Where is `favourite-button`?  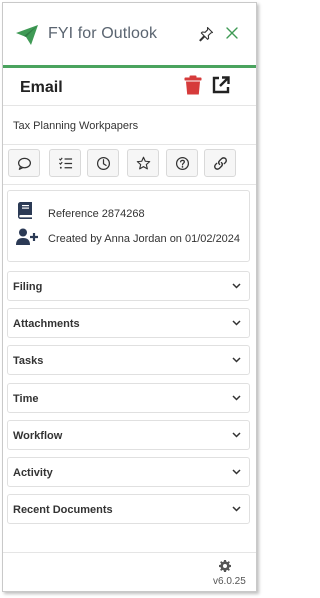 favourite-button is located at coordinates (143, 163).